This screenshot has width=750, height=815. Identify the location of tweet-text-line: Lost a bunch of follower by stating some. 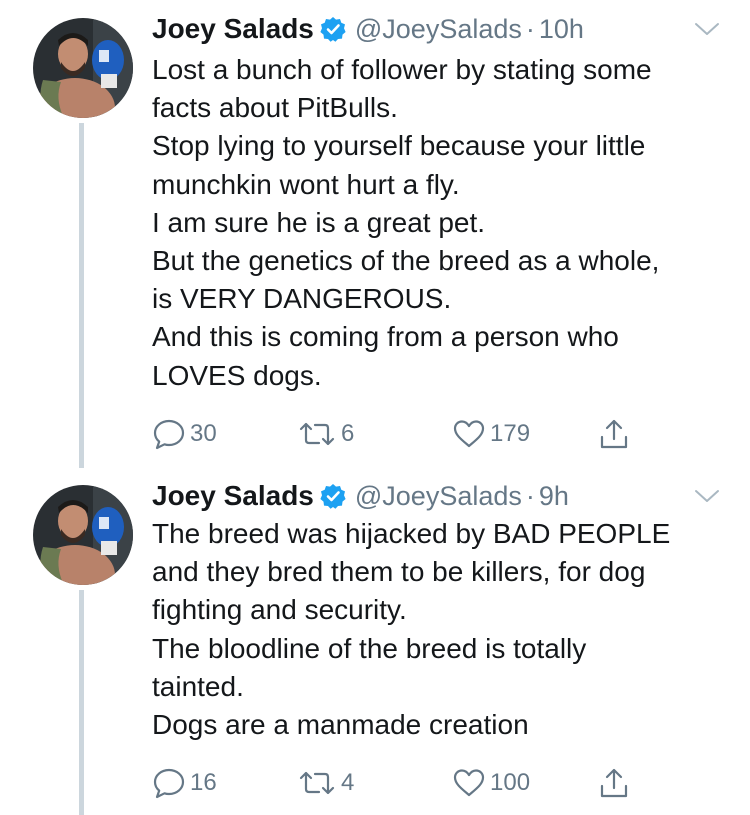
(402, 69).